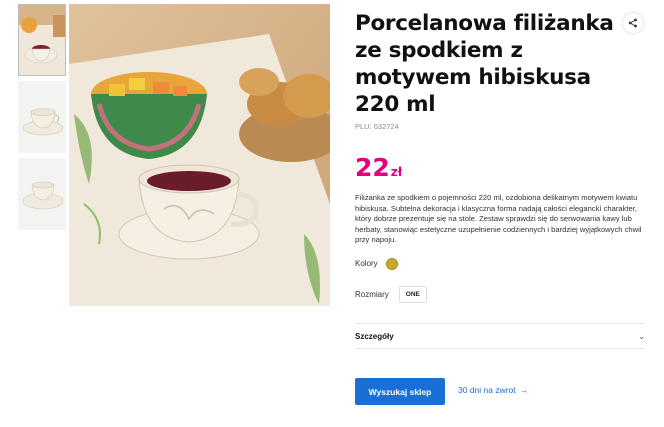 The height and width of the screenshot is (427, 664). I want to click on details-label: Szczegóły, so click(374, 336).